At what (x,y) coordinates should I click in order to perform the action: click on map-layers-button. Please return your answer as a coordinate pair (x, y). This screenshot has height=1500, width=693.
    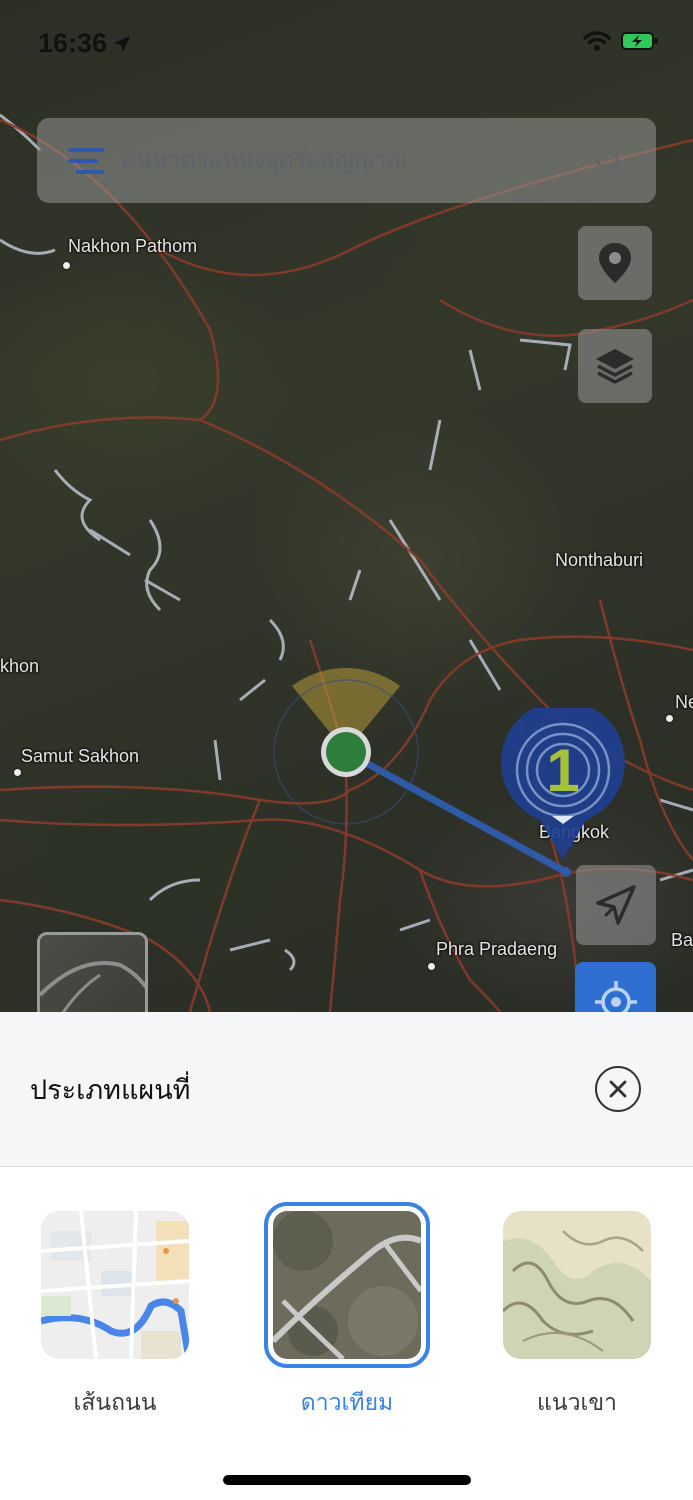
    Looking at the image, I should click on (615, 366).